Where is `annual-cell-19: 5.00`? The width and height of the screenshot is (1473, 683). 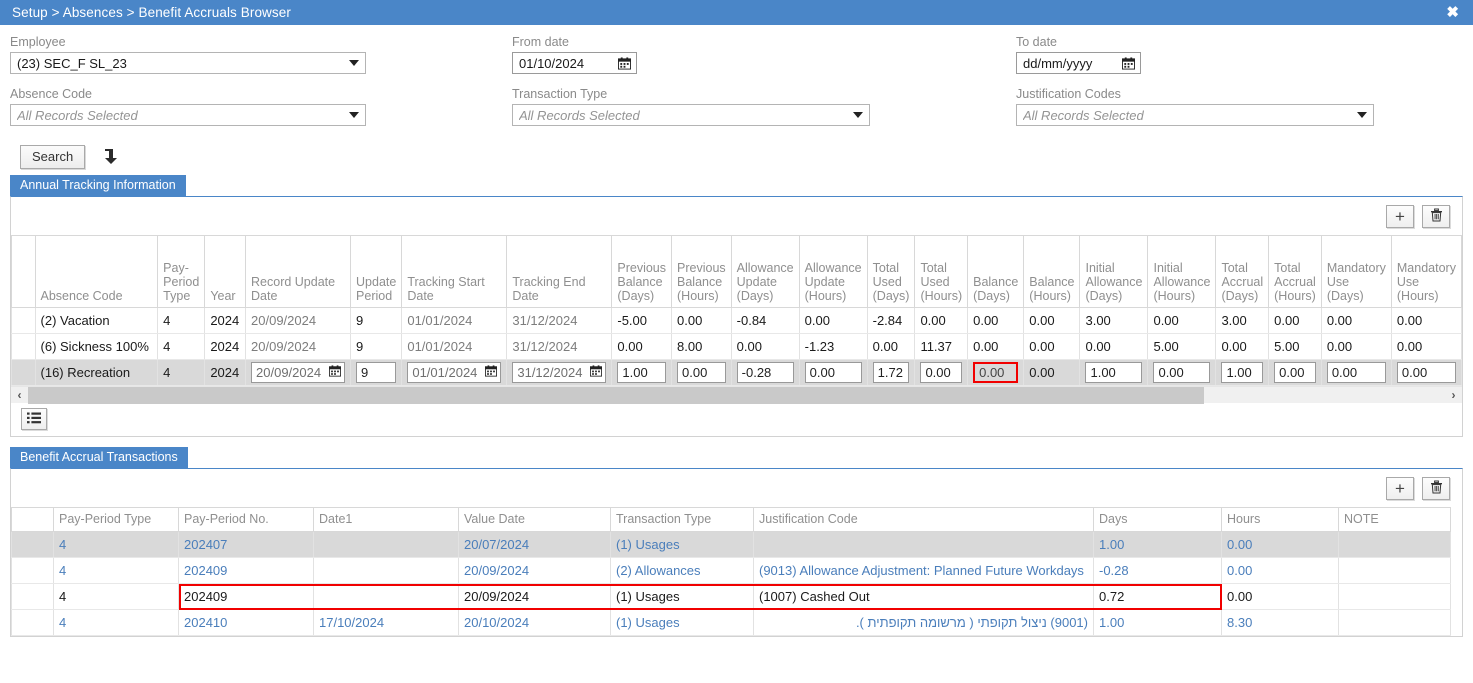 annual-cell-19: 5.00 is located at coordinates (1295, 346).